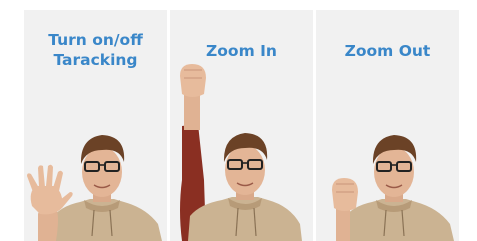 This screenshot has height=241, width=477. I want to click on open-palm-icon, so click(50, 202).